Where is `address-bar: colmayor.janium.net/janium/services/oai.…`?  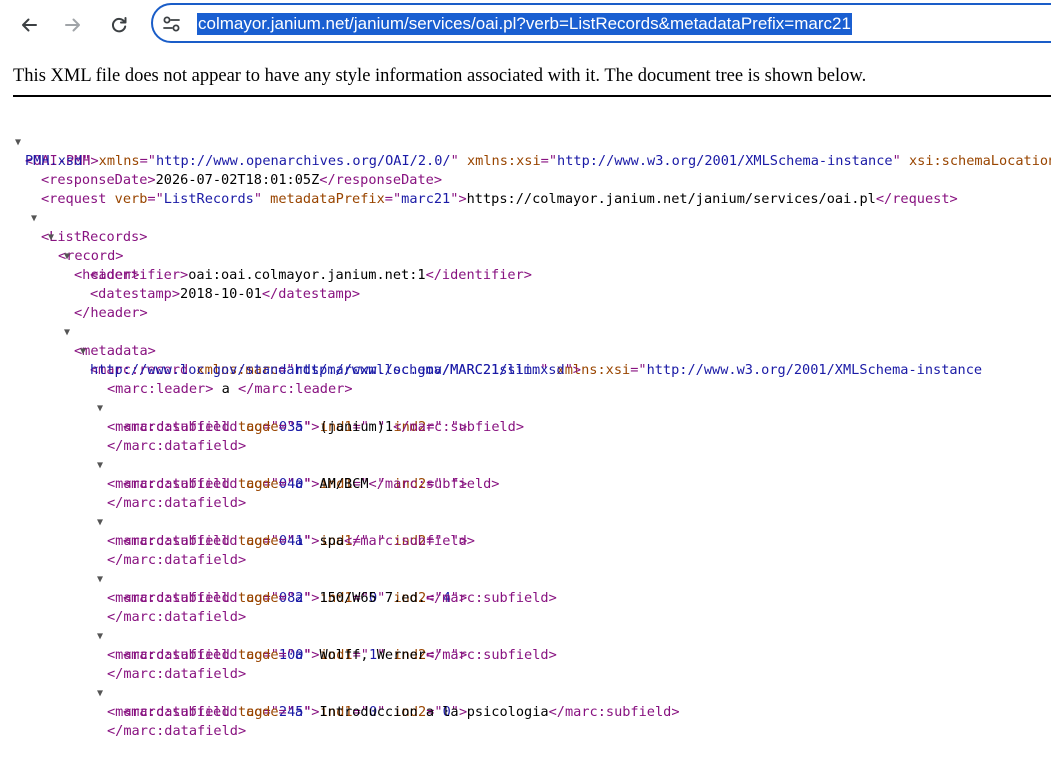 address-bar: colmayor.janium.net/janium/services/oai.… is located at coordinates (601, 23).